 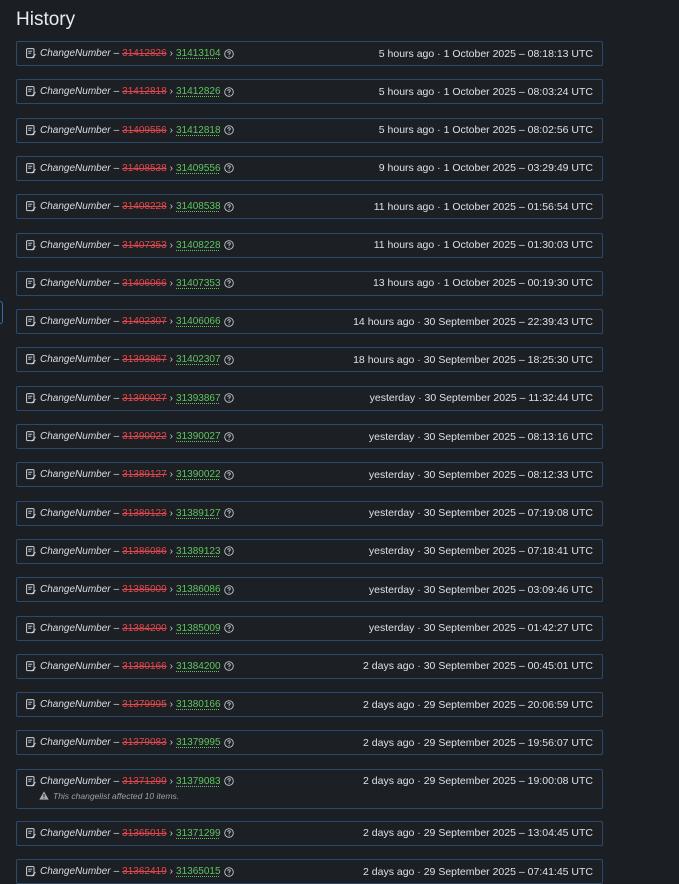 I want to click on new-value-link: 31413104, so click(x=198, y=53).